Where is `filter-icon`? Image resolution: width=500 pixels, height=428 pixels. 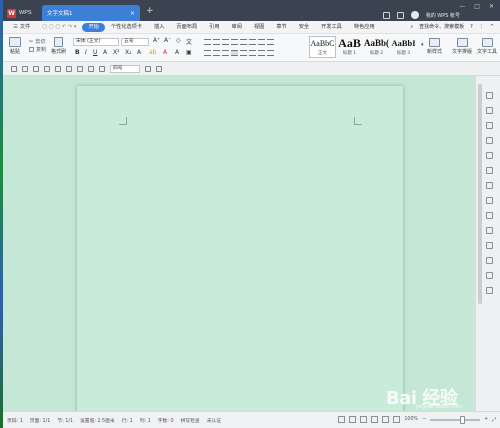 filter-icon is located at coordinates (489, 155).